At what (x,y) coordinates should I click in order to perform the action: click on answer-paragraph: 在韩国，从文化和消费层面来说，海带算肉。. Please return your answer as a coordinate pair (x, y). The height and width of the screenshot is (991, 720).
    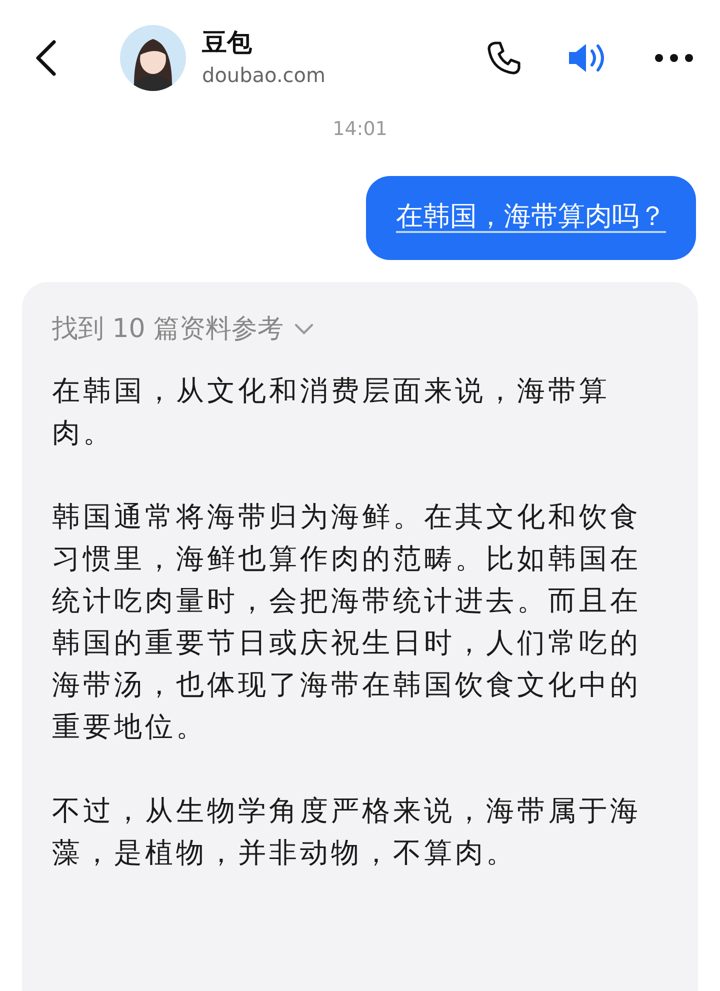
    Looking at the image, I should click on (331, 412).